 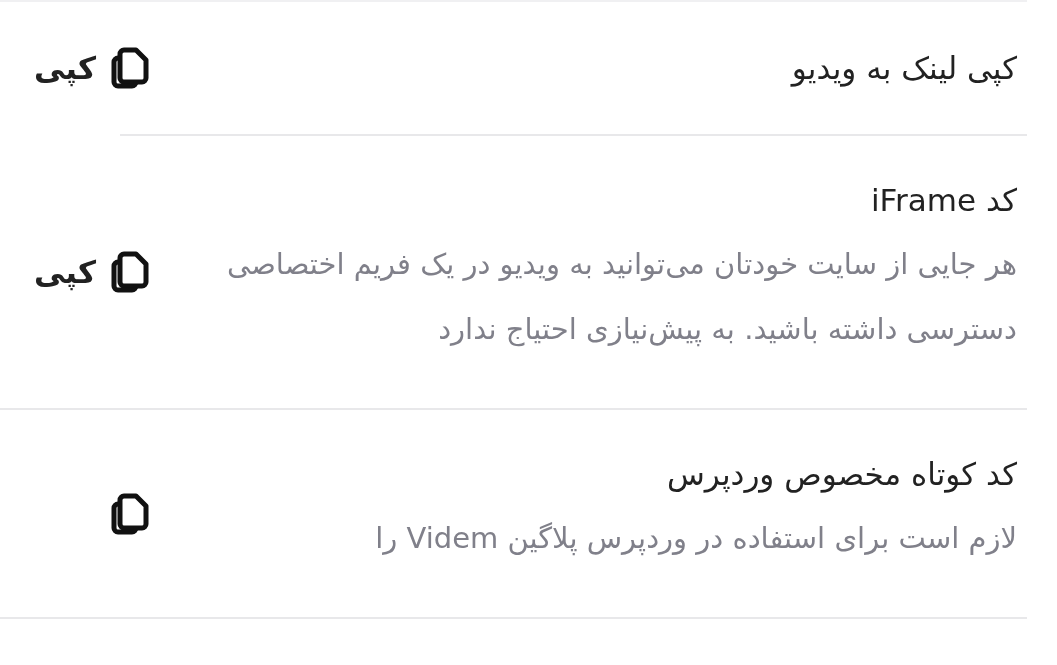 What do you see at coordinates (943, 200) in the screenshot?
I see `option-title: کد iFrame` at bounding box center [943, 200].